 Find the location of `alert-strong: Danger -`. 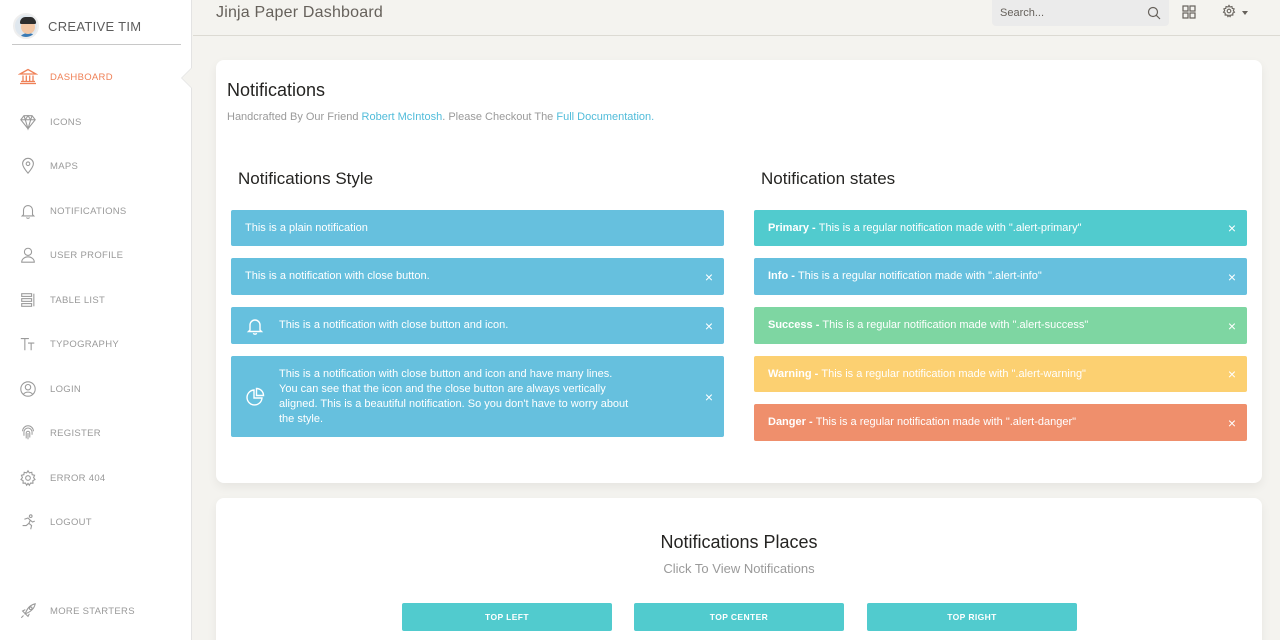

alert-strong: Danger - is located at coordinates (792, 422).